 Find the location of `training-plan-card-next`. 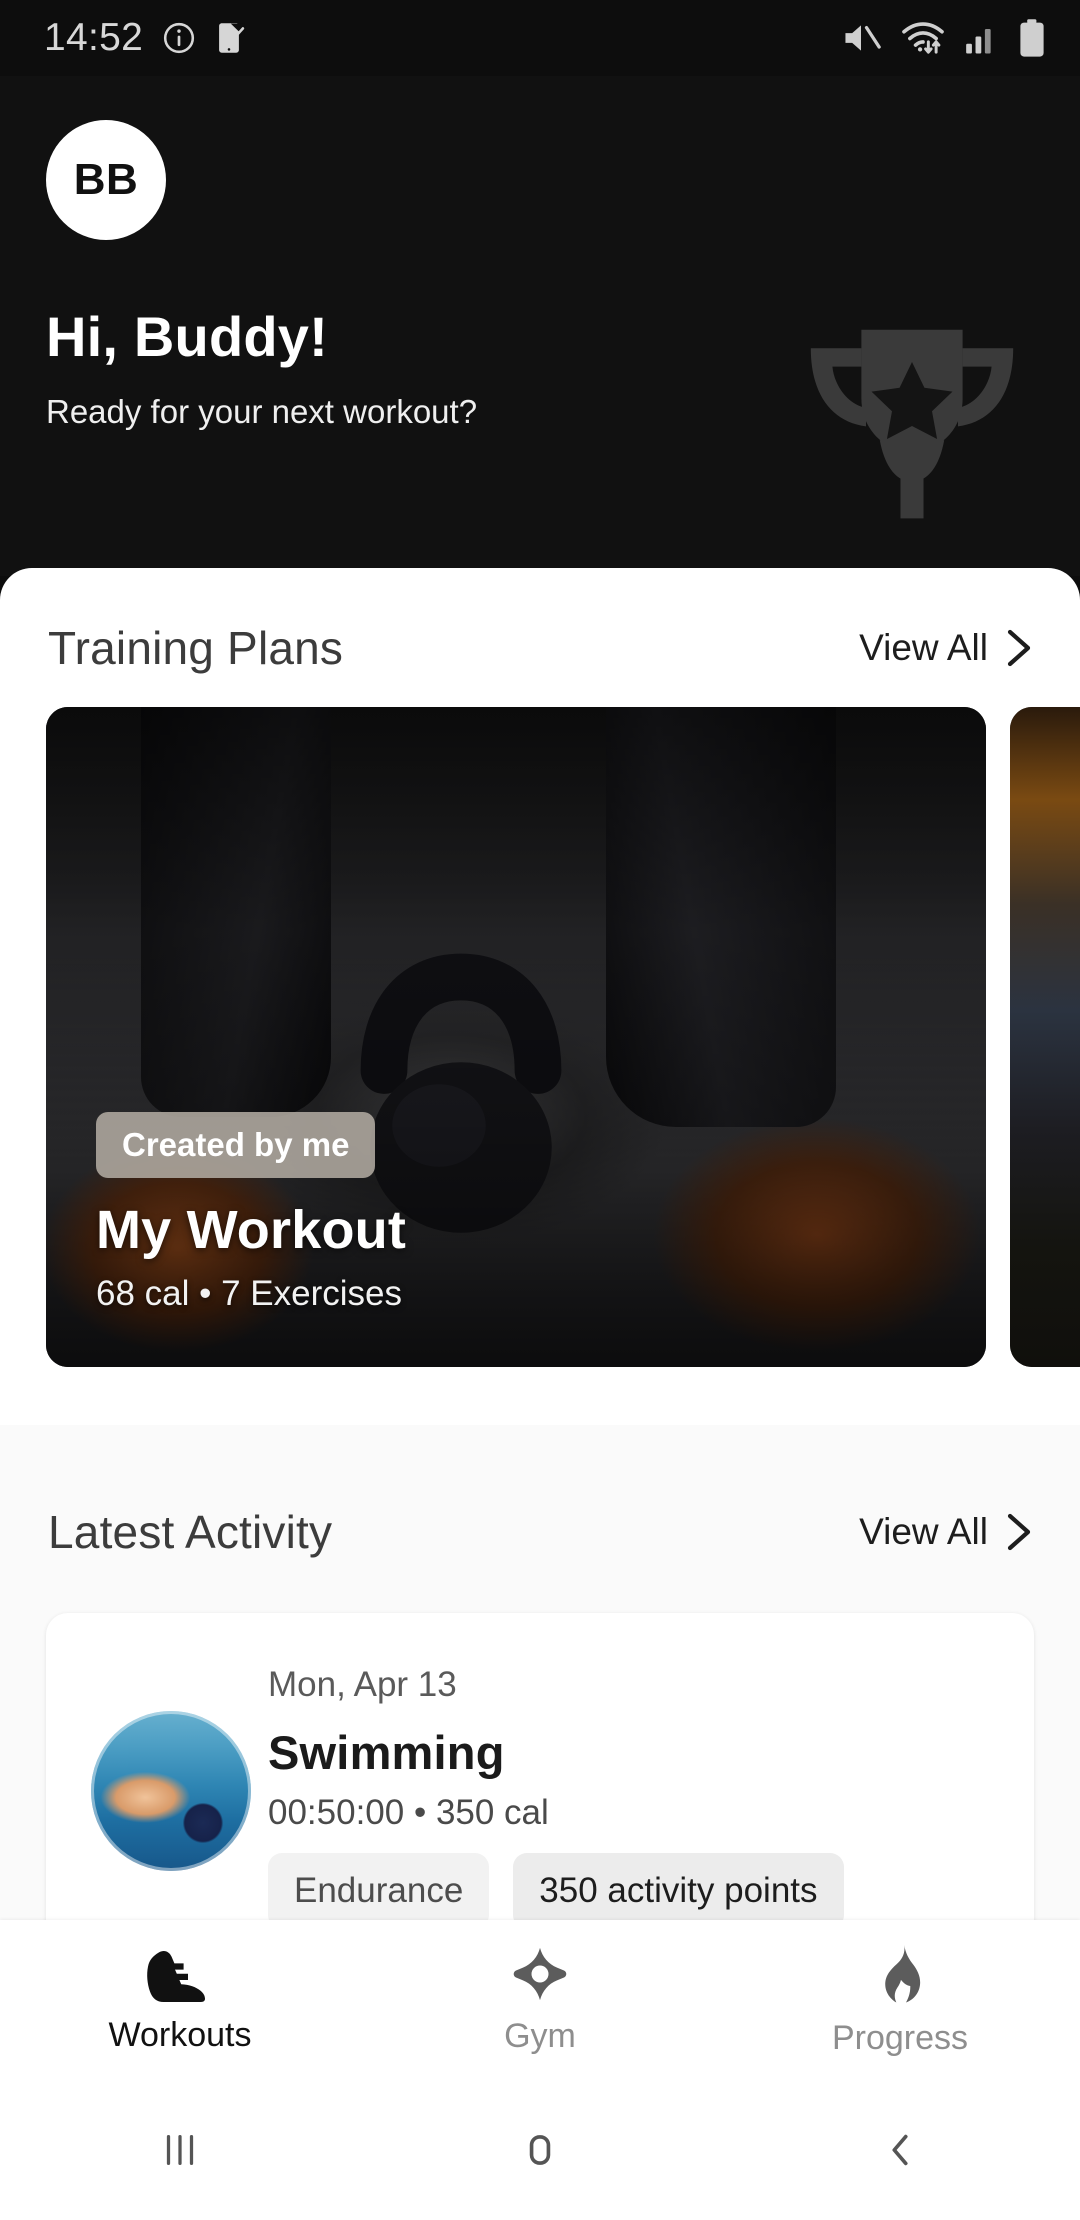

training-plan-card-next is located at coordinates (1045, 1037).